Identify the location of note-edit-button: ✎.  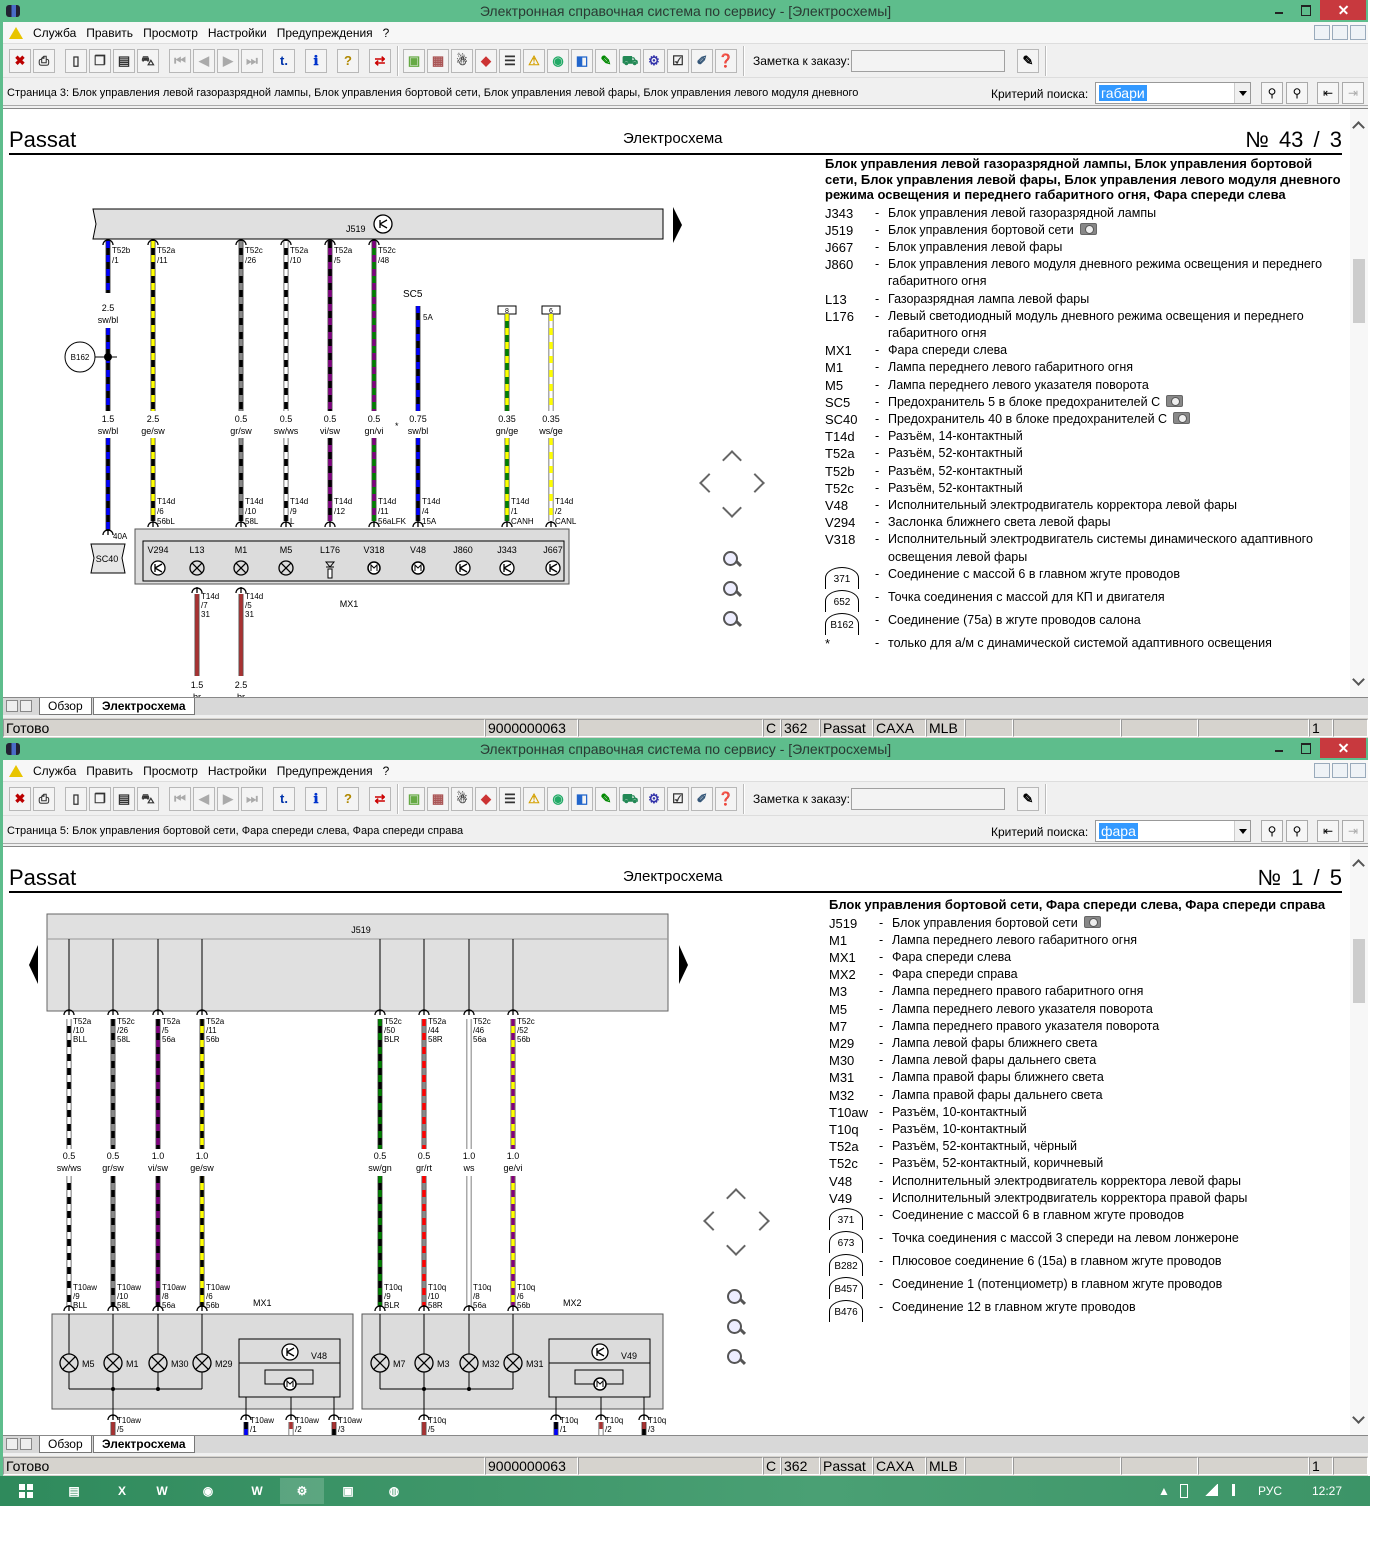
(1027, 60).